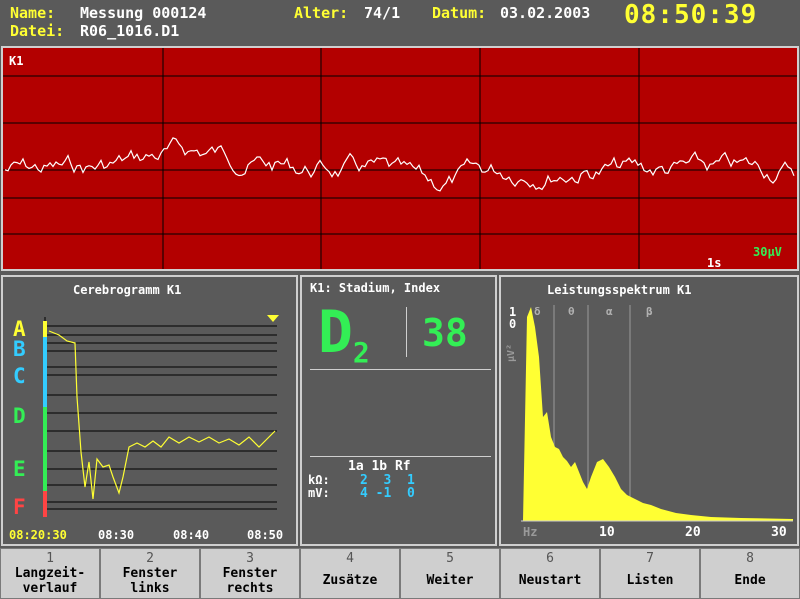 The height and width of the screenshot is (599, 800). Describe the element at coordinates (143, 13) in the screenshot. I see `name-value: Messung 000124` at that location.